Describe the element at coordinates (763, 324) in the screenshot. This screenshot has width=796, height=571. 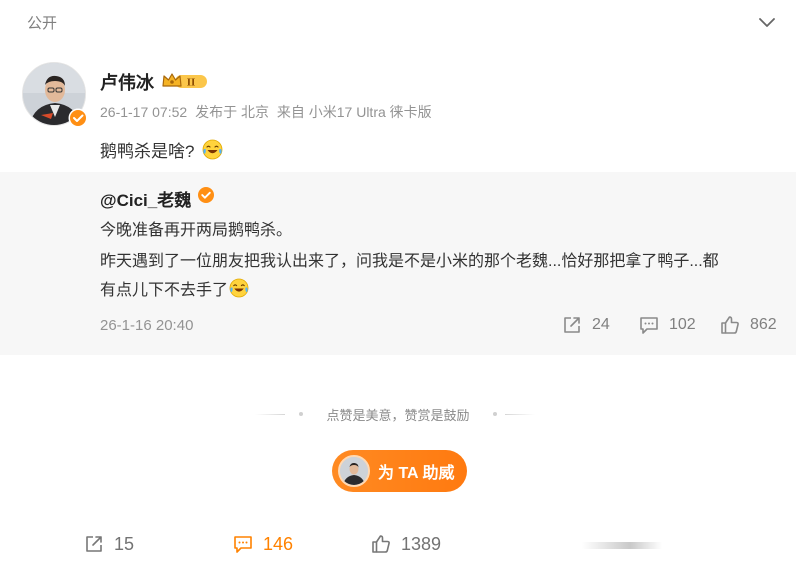
I see `repost-like-count: 862` at that location.